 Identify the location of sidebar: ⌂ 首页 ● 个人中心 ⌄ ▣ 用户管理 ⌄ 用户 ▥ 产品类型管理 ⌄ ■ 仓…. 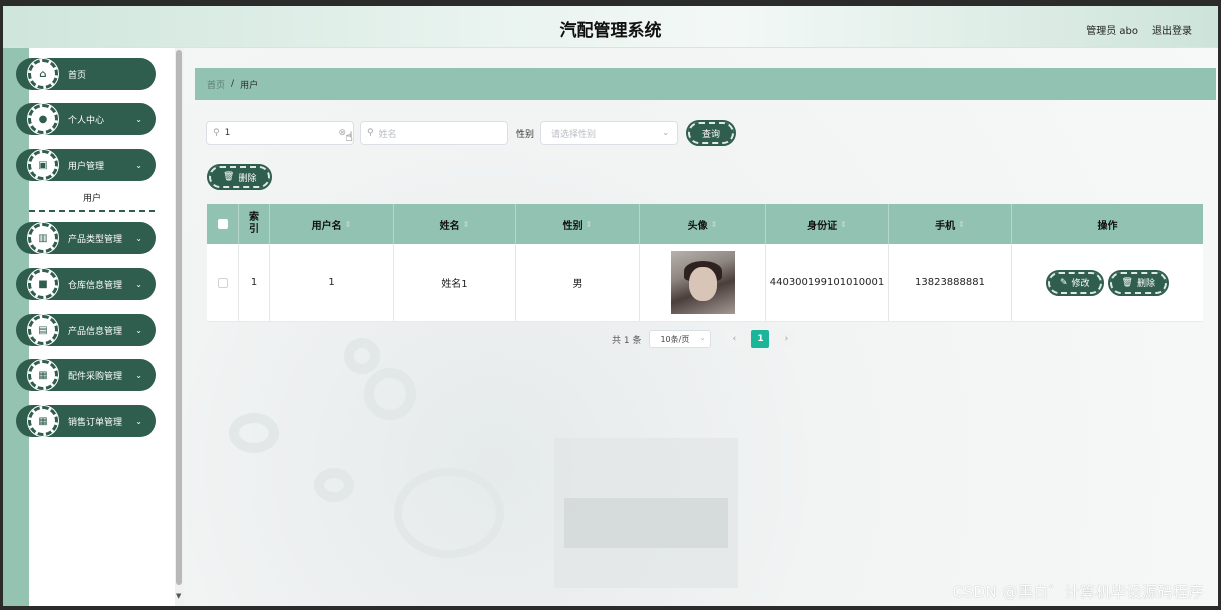
(95, 327).